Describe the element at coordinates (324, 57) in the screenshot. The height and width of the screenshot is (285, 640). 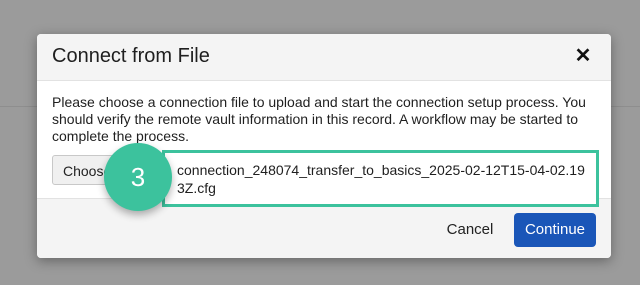
I see `dialog-header: Connect from File ✕` at that location.